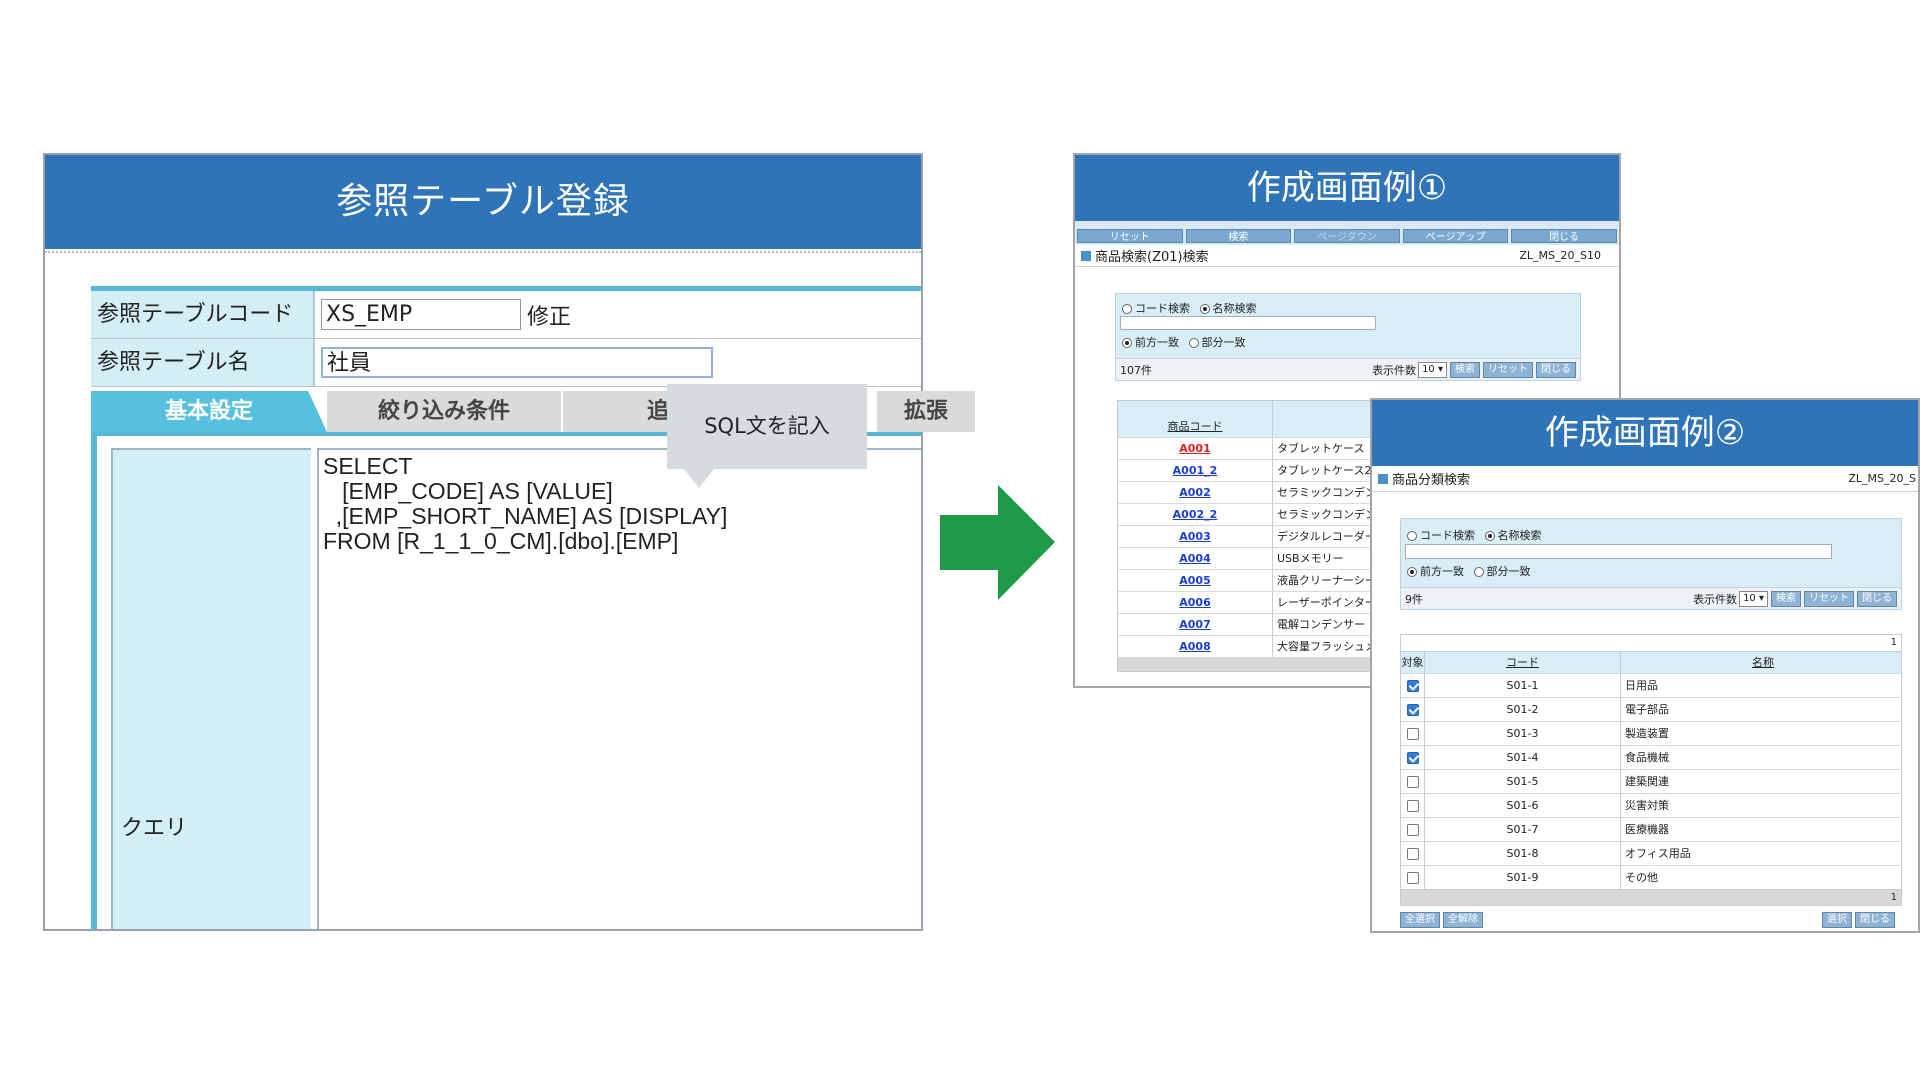 Image resolution: width=1920 pixels, height=1080 pixels. What do you see at coordinates (1647, 829) in the screenshot?
I see `category-name: 医療機器` at bounding box center [1647, 829].